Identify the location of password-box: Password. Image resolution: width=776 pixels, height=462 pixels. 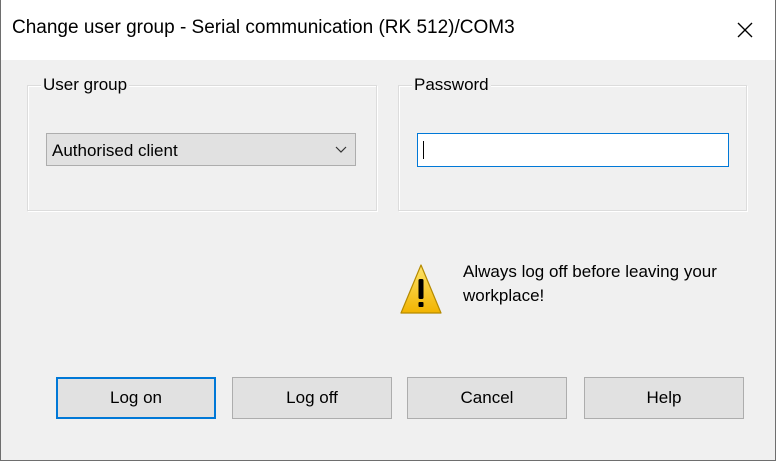
(572, 143).